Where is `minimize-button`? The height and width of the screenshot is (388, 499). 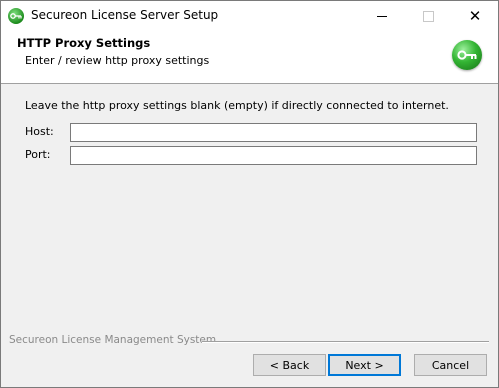 minimize-button is located at coordinates (382, 16).